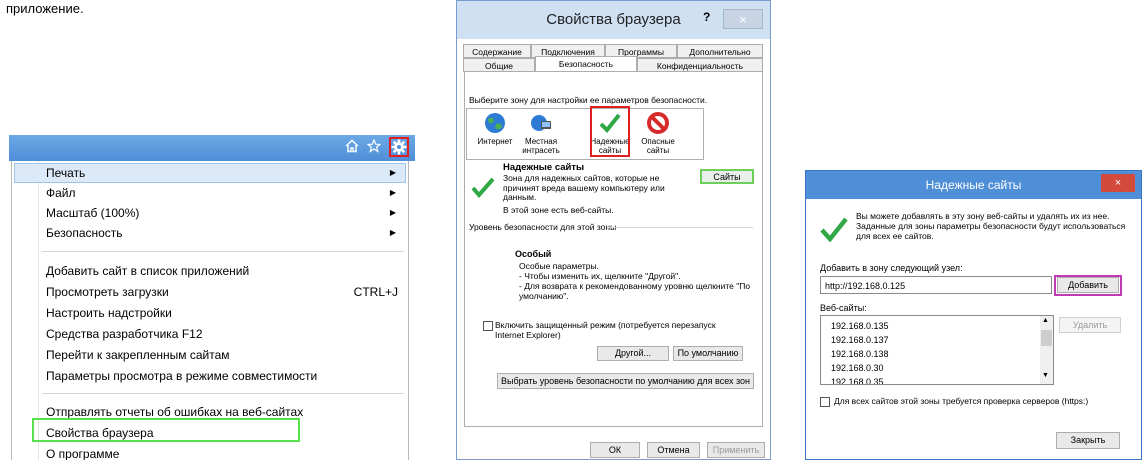 Image resolution: width=1142 pixels, height=460 pixels. Describe the element at coordinates (1045, 320) in the screenshot. I see `scroll-up-icon: ▲` at that location.